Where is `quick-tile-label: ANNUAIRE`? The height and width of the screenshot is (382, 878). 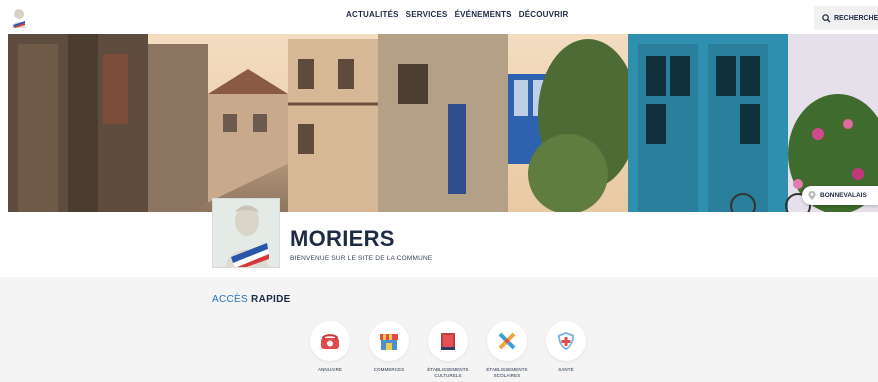
quick-tile-label: ANNUAIRE is located at coordinates (330, 369).